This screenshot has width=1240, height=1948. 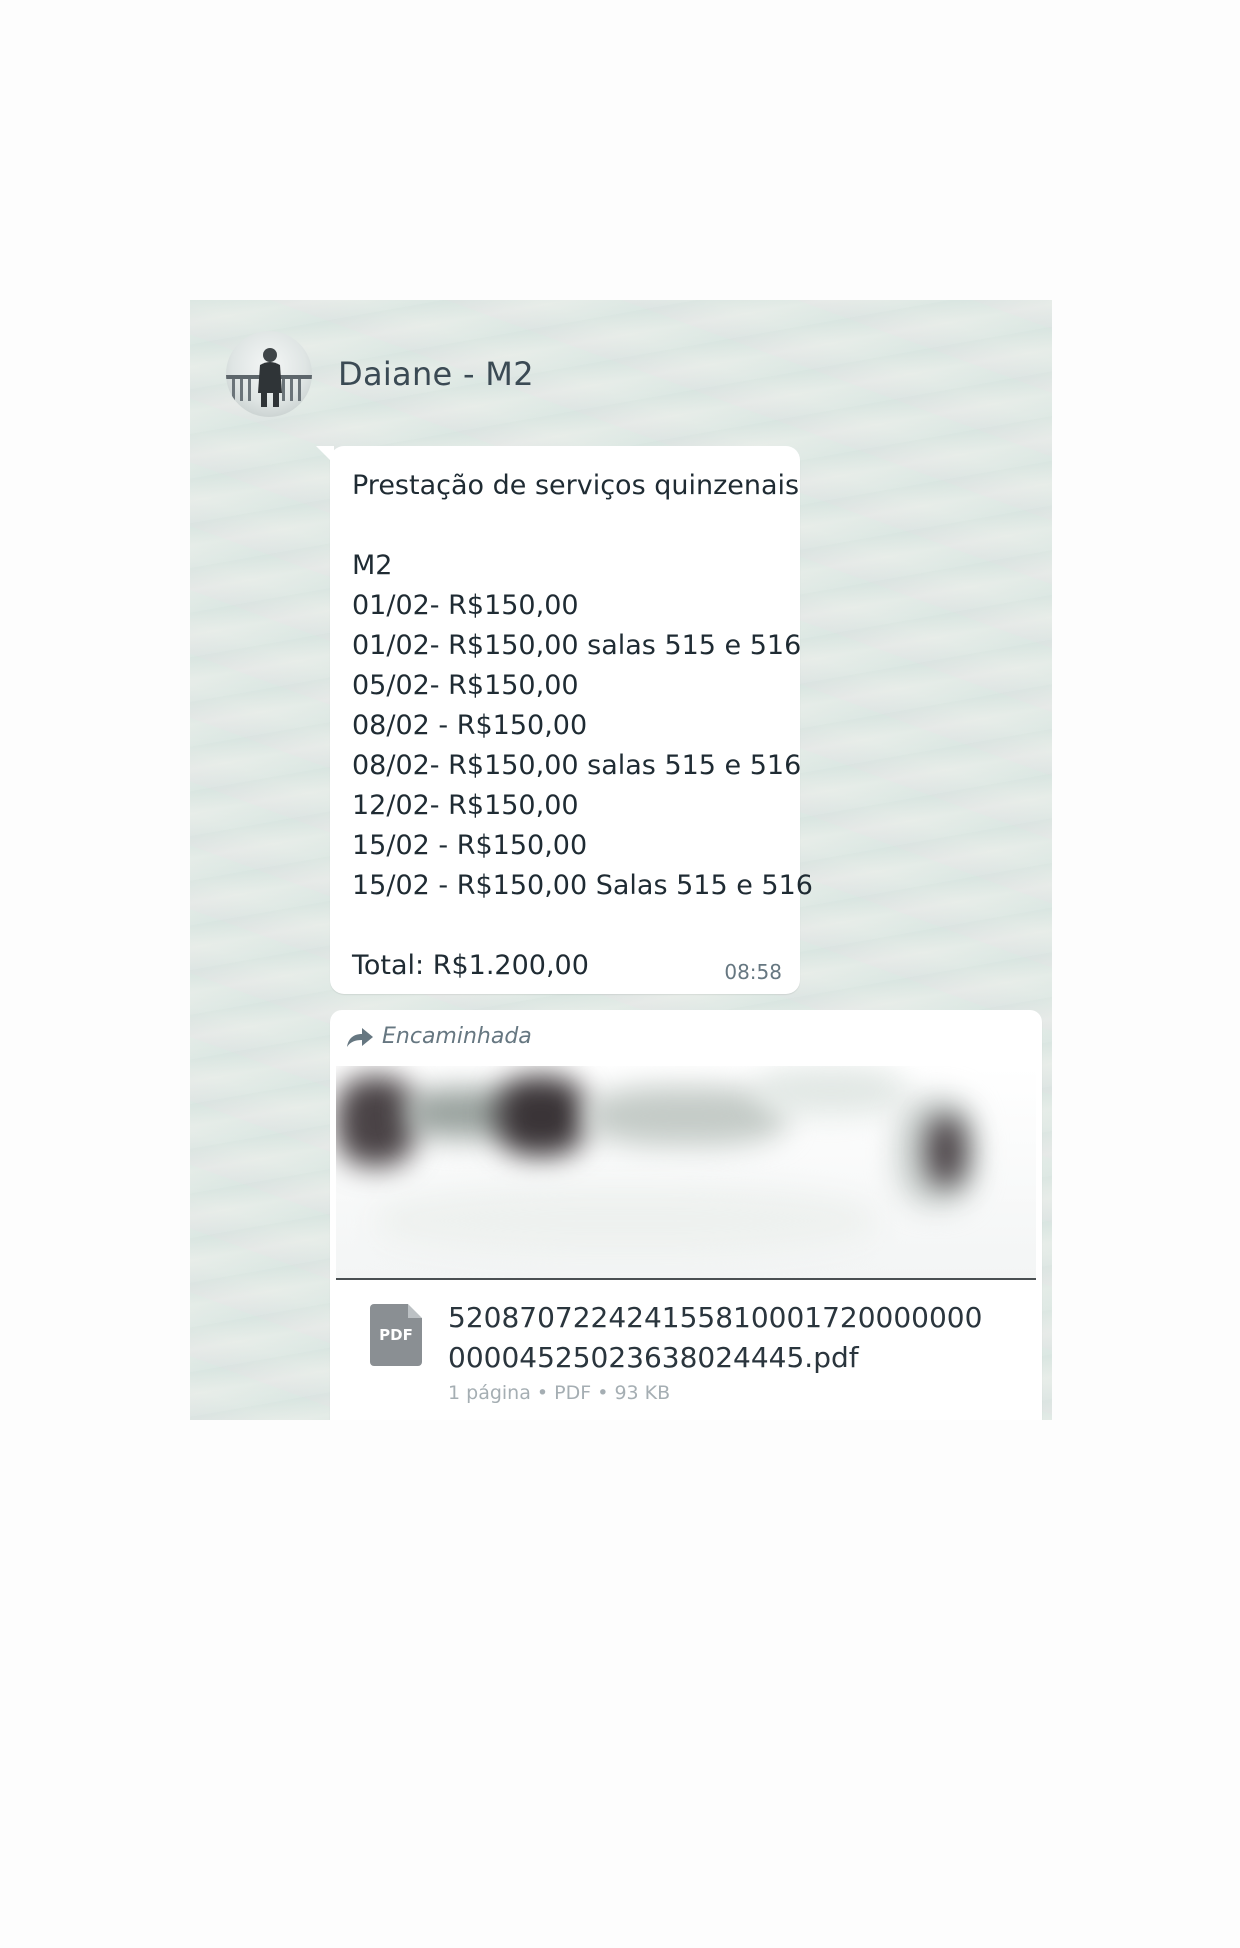 I want to click on forwarded-label: Encaminhada, so click(x=457, y=1036).